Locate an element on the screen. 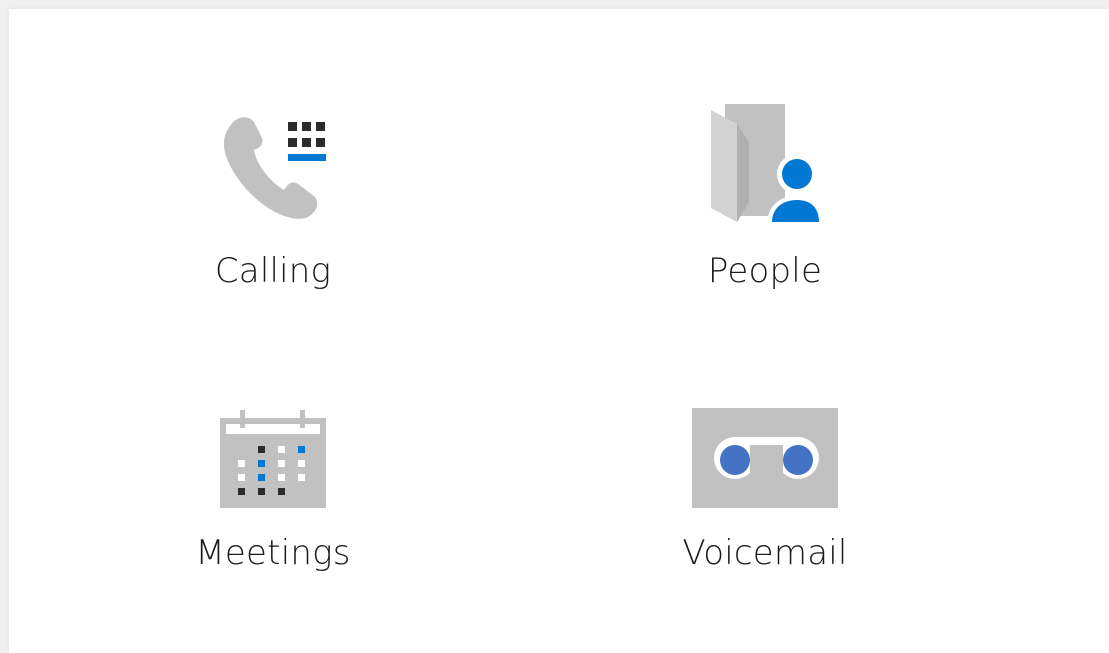 This screenshot has width=1109, height=653. people-label: People is located at coordinates (765, 271).